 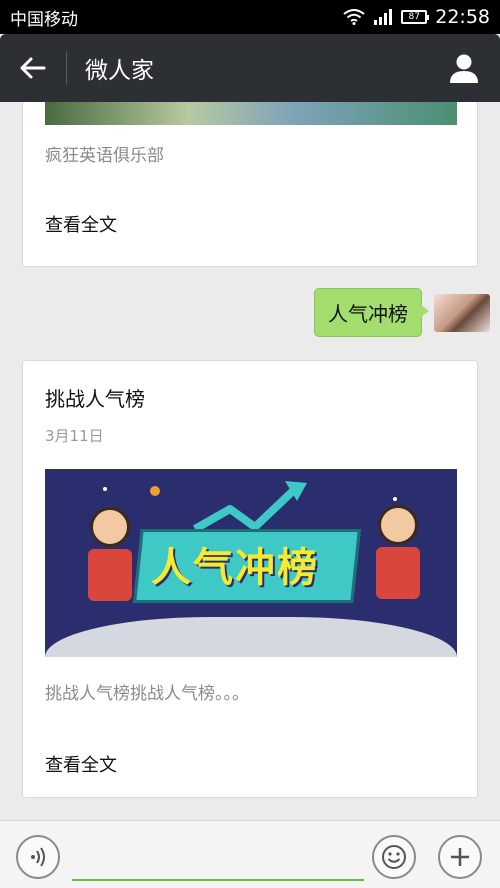 I want to click on article-image, so click(x=251, y=113).